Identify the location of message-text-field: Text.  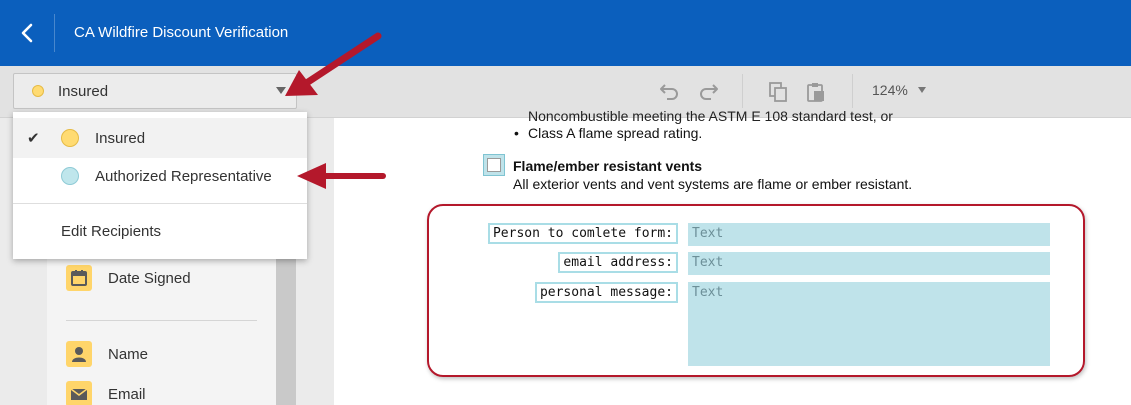
(869, 324).